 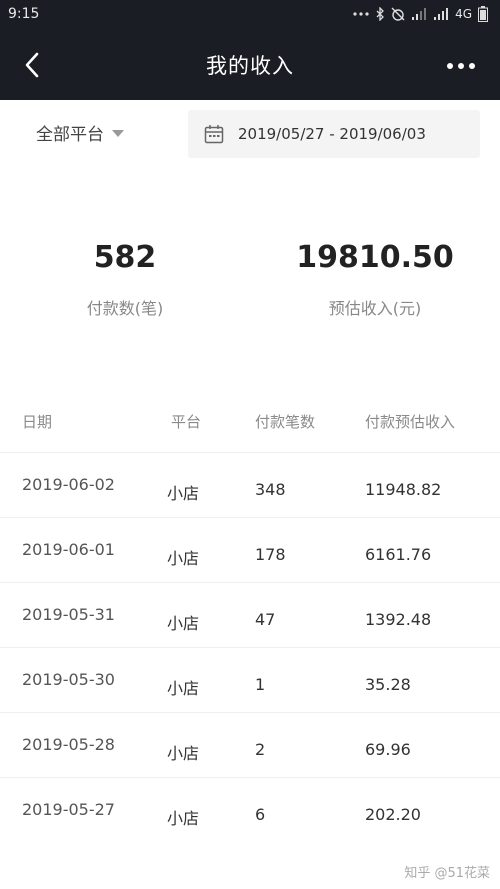 What do you see at coordinates (260, 749) in the screenshot?
I see `row-payment-count: 2` at bounding box center [260, 749].